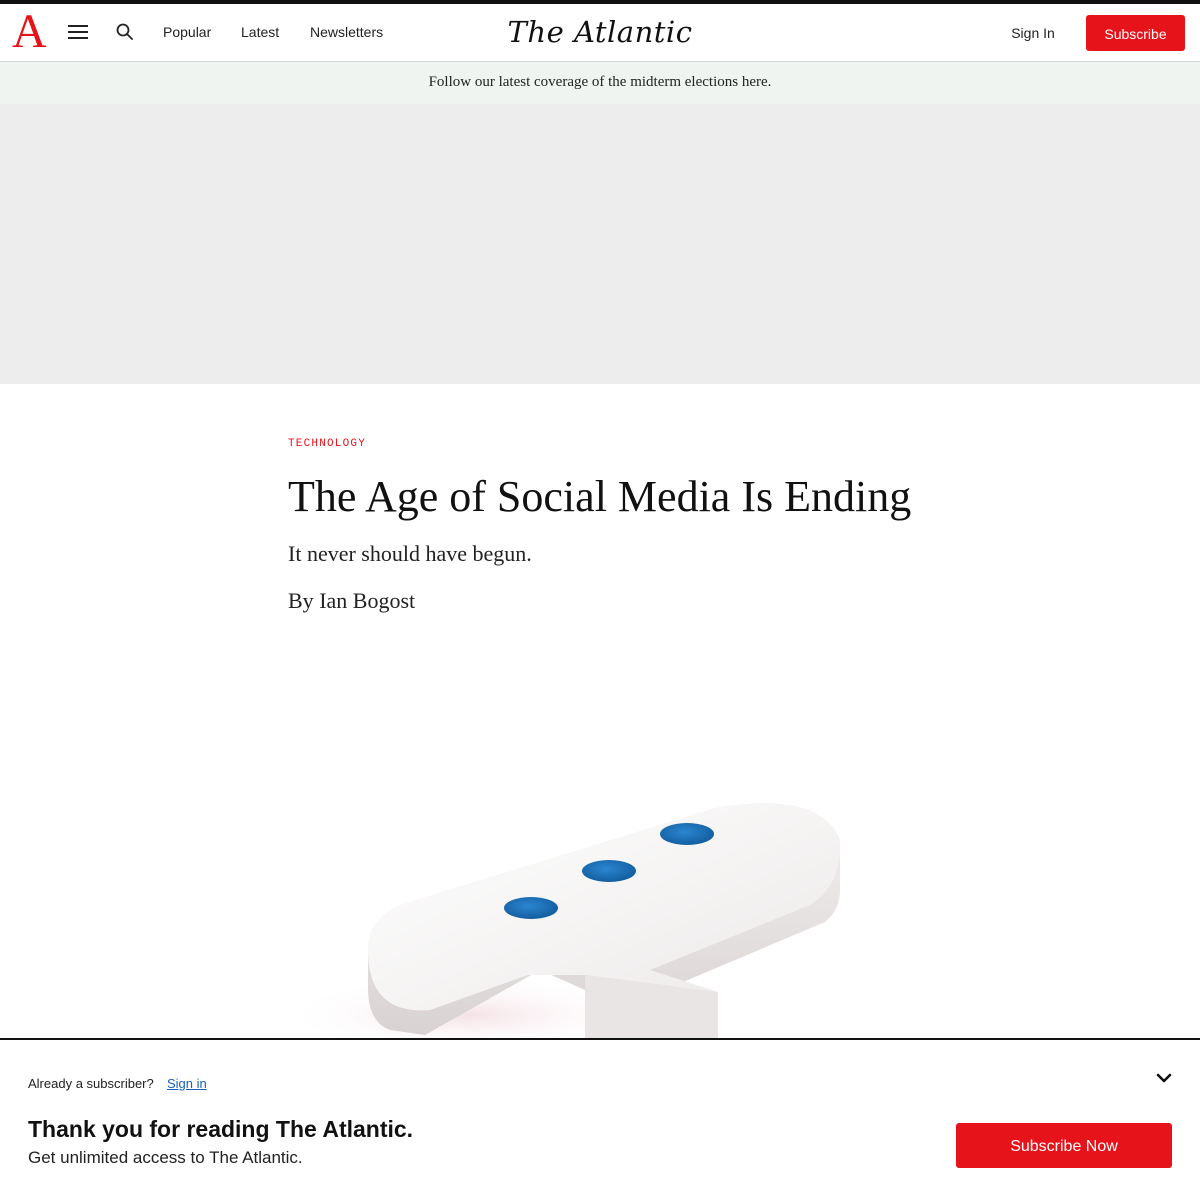 This screenshot has height=1202, width=1200. Describe the element at coordinates (165, 1157) in the screenshot. I see `paywall-subtitle: Get unlimited access to The Atlantic.` at that location.